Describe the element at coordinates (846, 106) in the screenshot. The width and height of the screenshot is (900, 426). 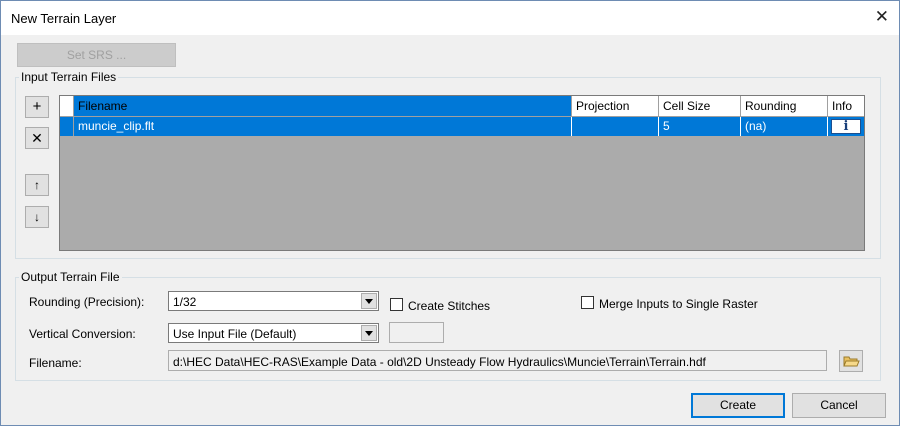
I see `column-header-info: Info` at that location.